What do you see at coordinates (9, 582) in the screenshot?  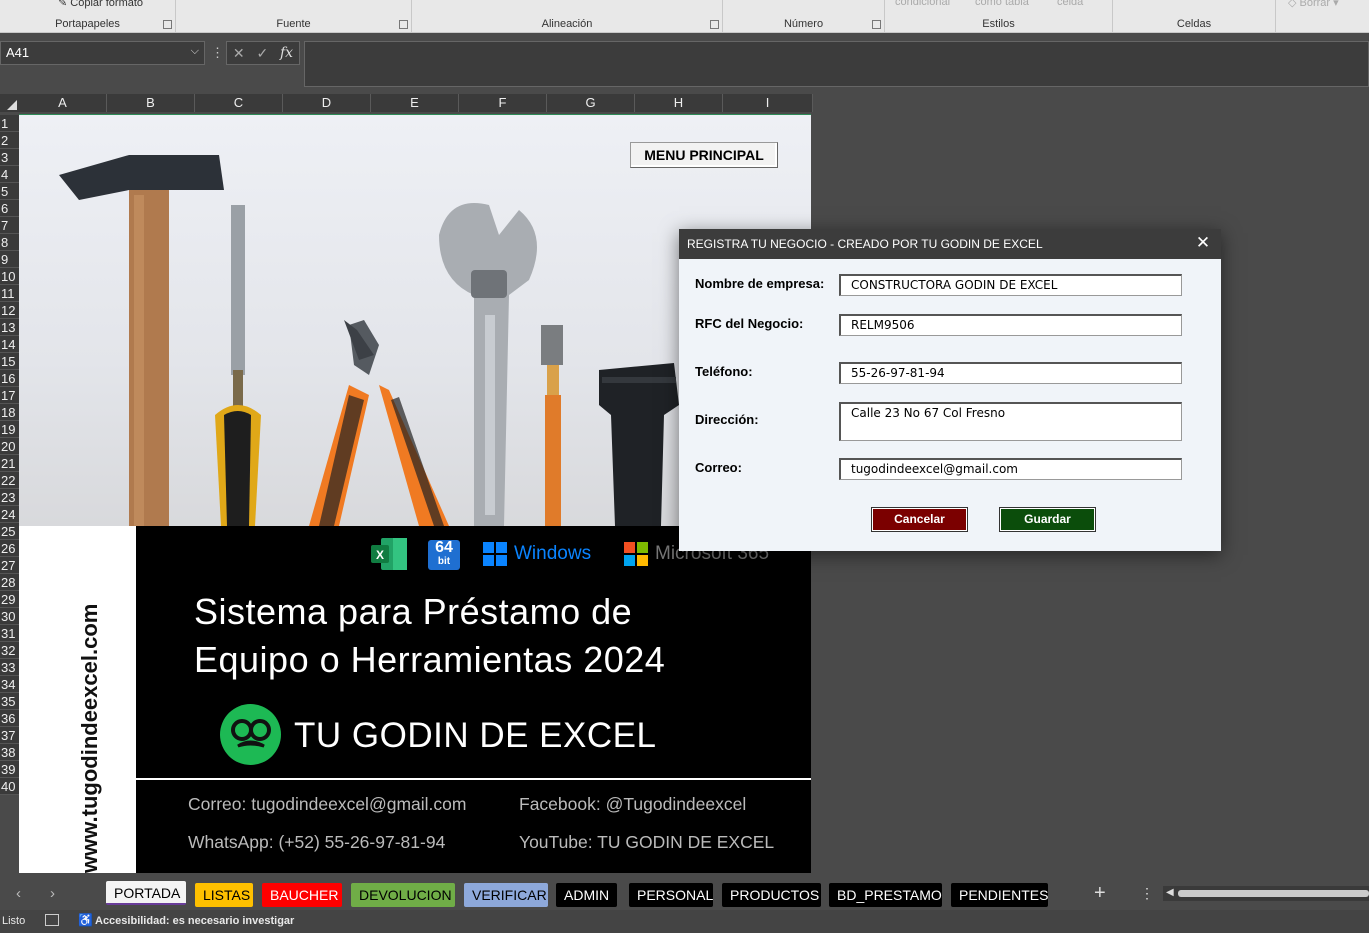 I see `row-header: 28` at bounding box center [9, 582].